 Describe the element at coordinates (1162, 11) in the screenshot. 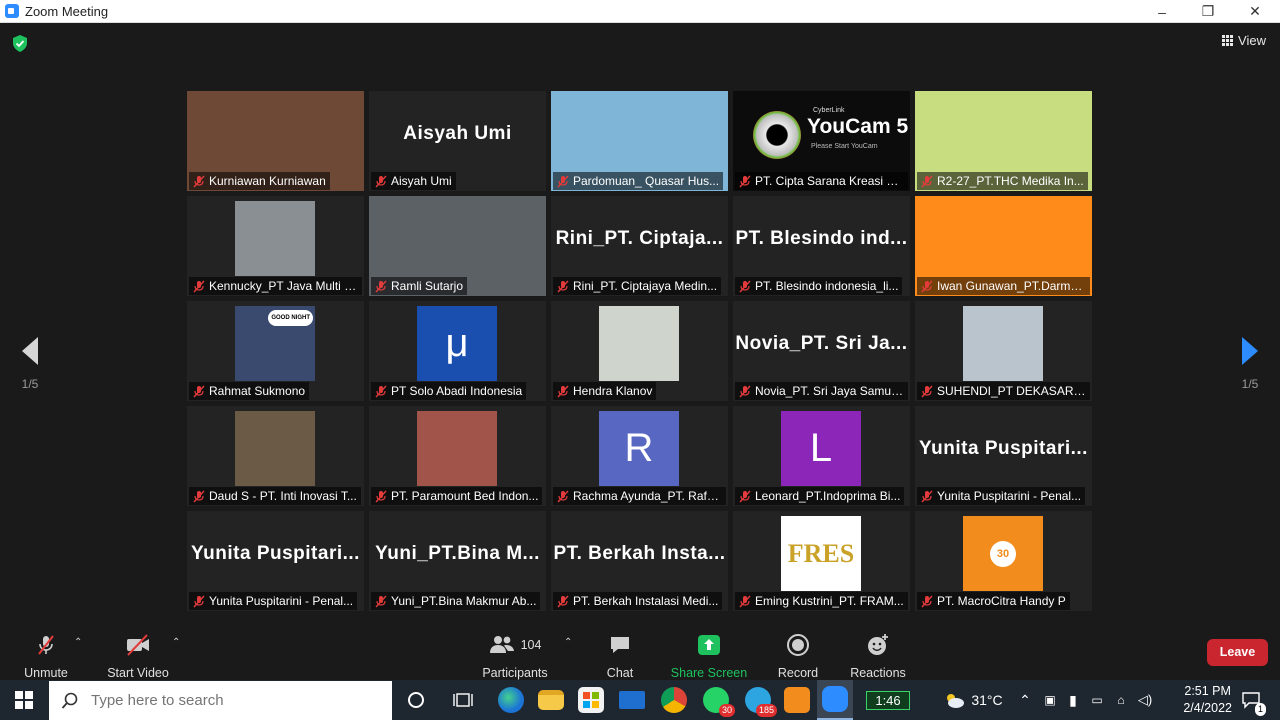

I see `minimize-button: –` at that location.